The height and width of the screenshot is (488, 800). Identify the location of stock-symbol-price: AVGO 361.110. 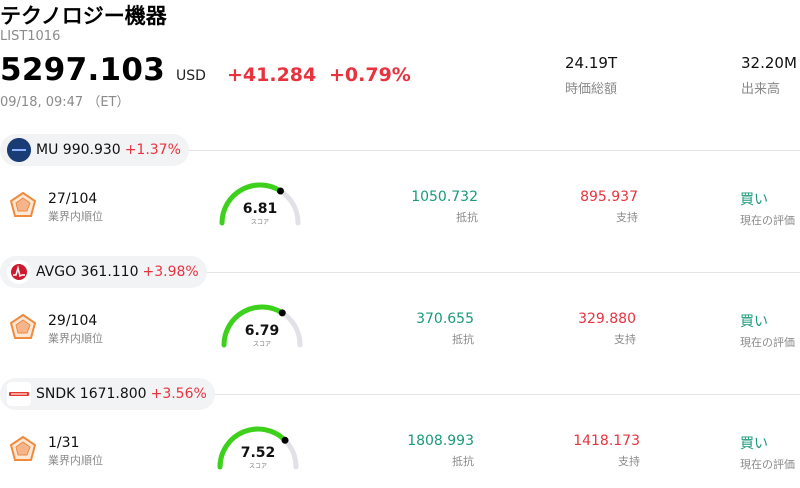
(87, 272).